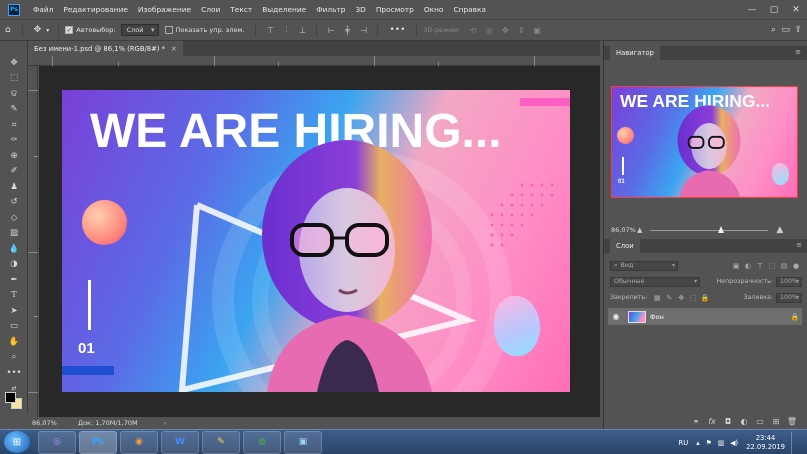 The width and height of the screenshot is (807, 454). What do you see at coordinates (473, 30) in the screenshot?
I see `3d-rotate-icon: ⟲` at bounding box center [473, 30].